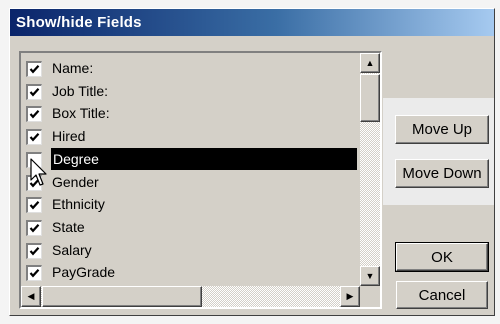 This screenshot has width=500, height=324. I want to click on list-item: Salary, so click(190, 250).